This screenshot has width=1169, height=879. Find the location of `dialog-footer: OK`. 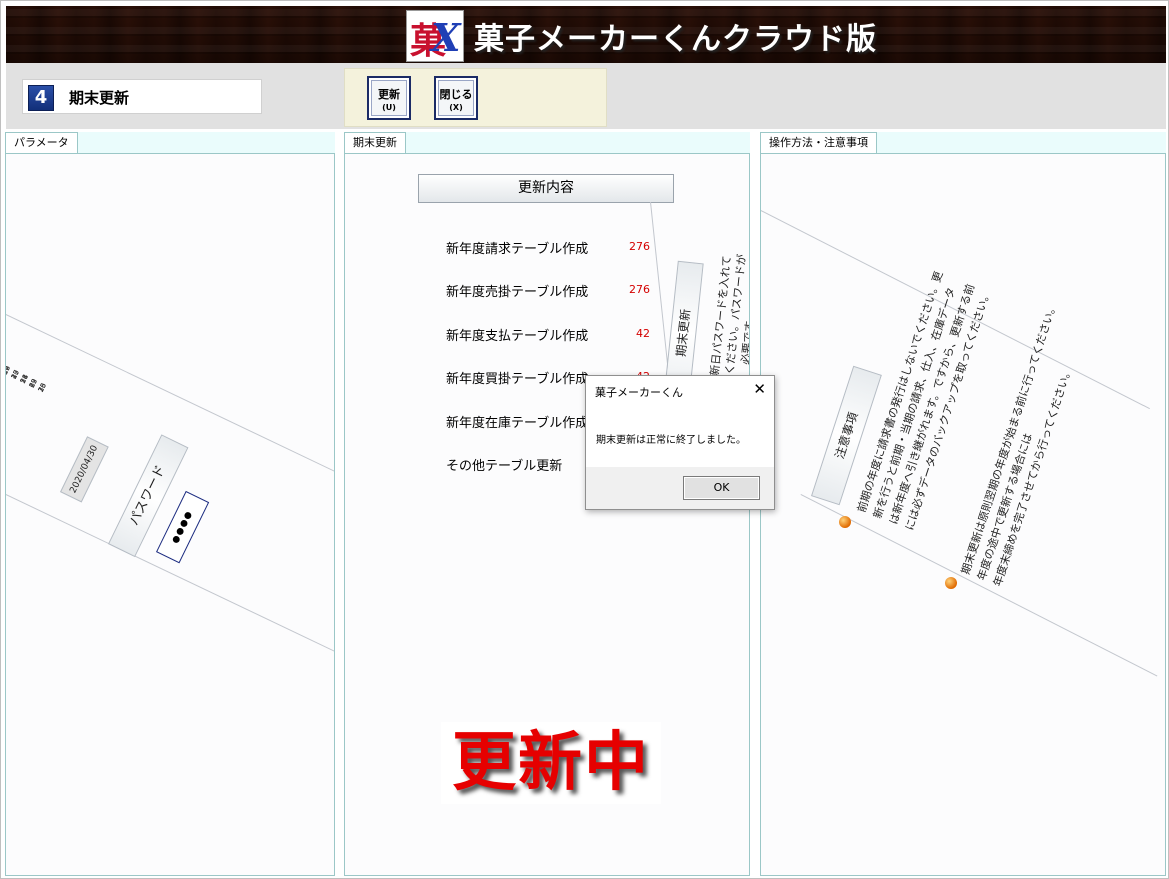

dialog-footer: OK is located at coordinates (680, 488).